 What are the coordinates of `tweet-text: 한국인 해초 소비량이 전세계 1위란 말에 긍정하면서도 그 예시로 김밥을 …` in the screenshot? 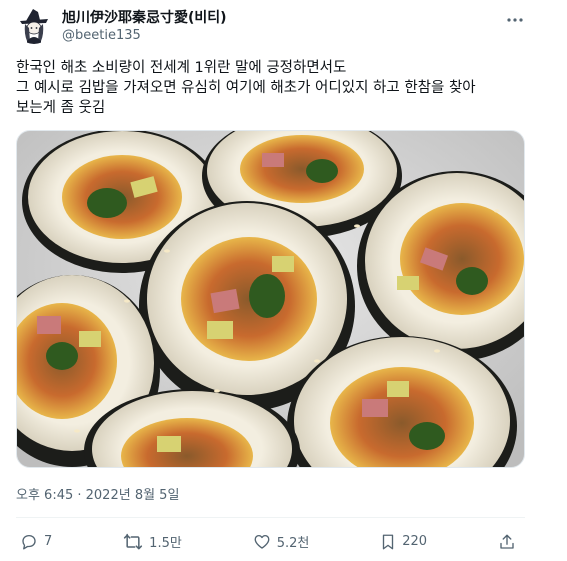 It's located at (271, 88).